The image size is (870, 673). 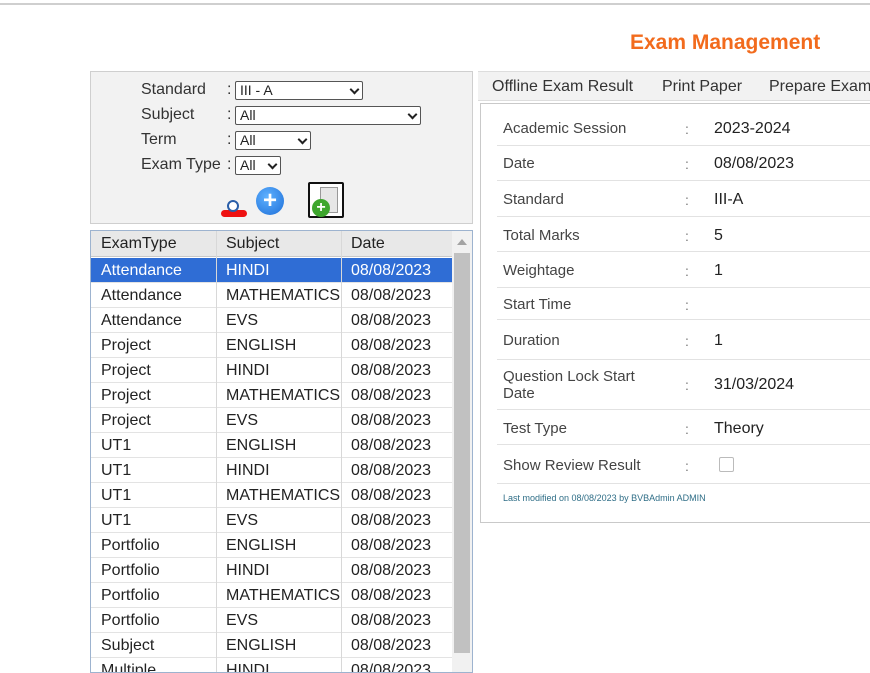 I want to click on table-row: Project EVS 08/08/2023, so click(x=271, y=420).